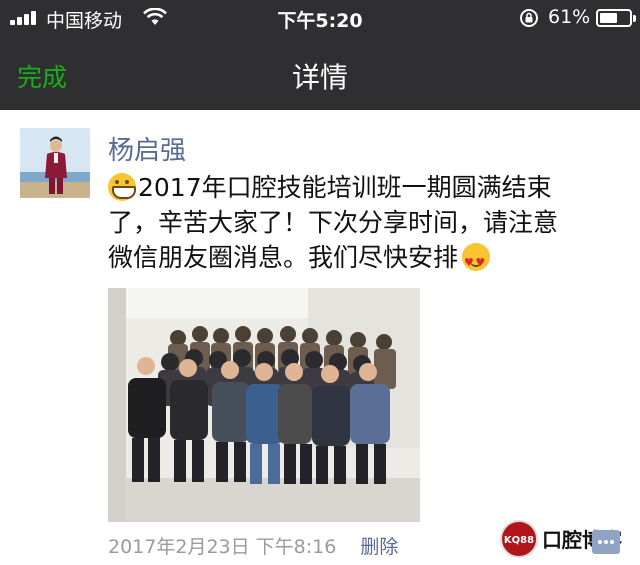 The height and width of the screenshot is (565, 640). Describe the element at coordinates (319, 77) in the screenshot. I see `page-title: 详情` at that location.